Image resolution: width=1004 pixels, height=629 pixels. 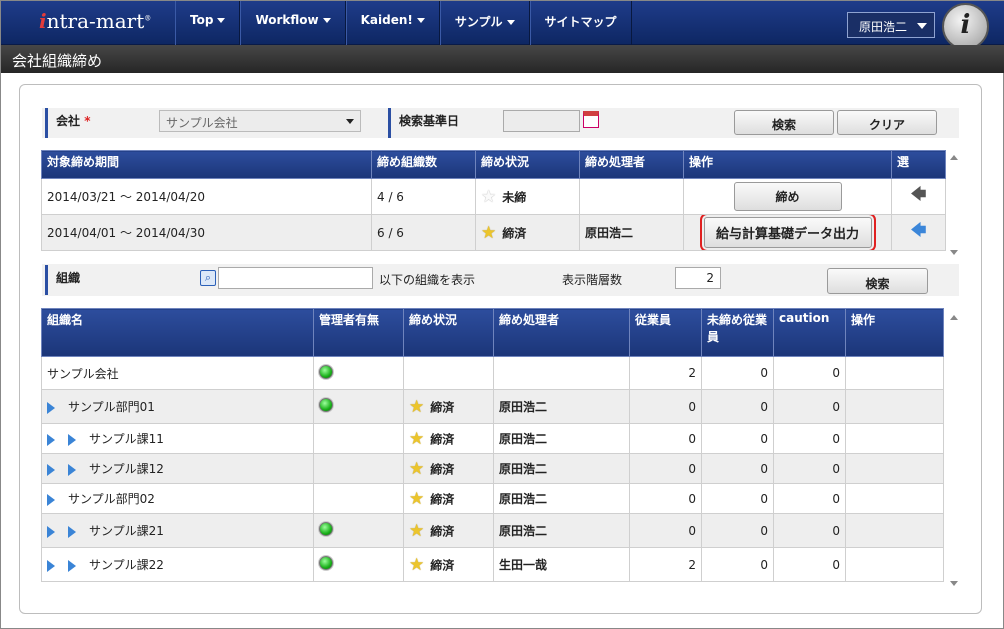 What do you see at coordinates (126, 531) in the screenshot?
I see `org-name: サンプル課21` at bounding box center [126, 531].